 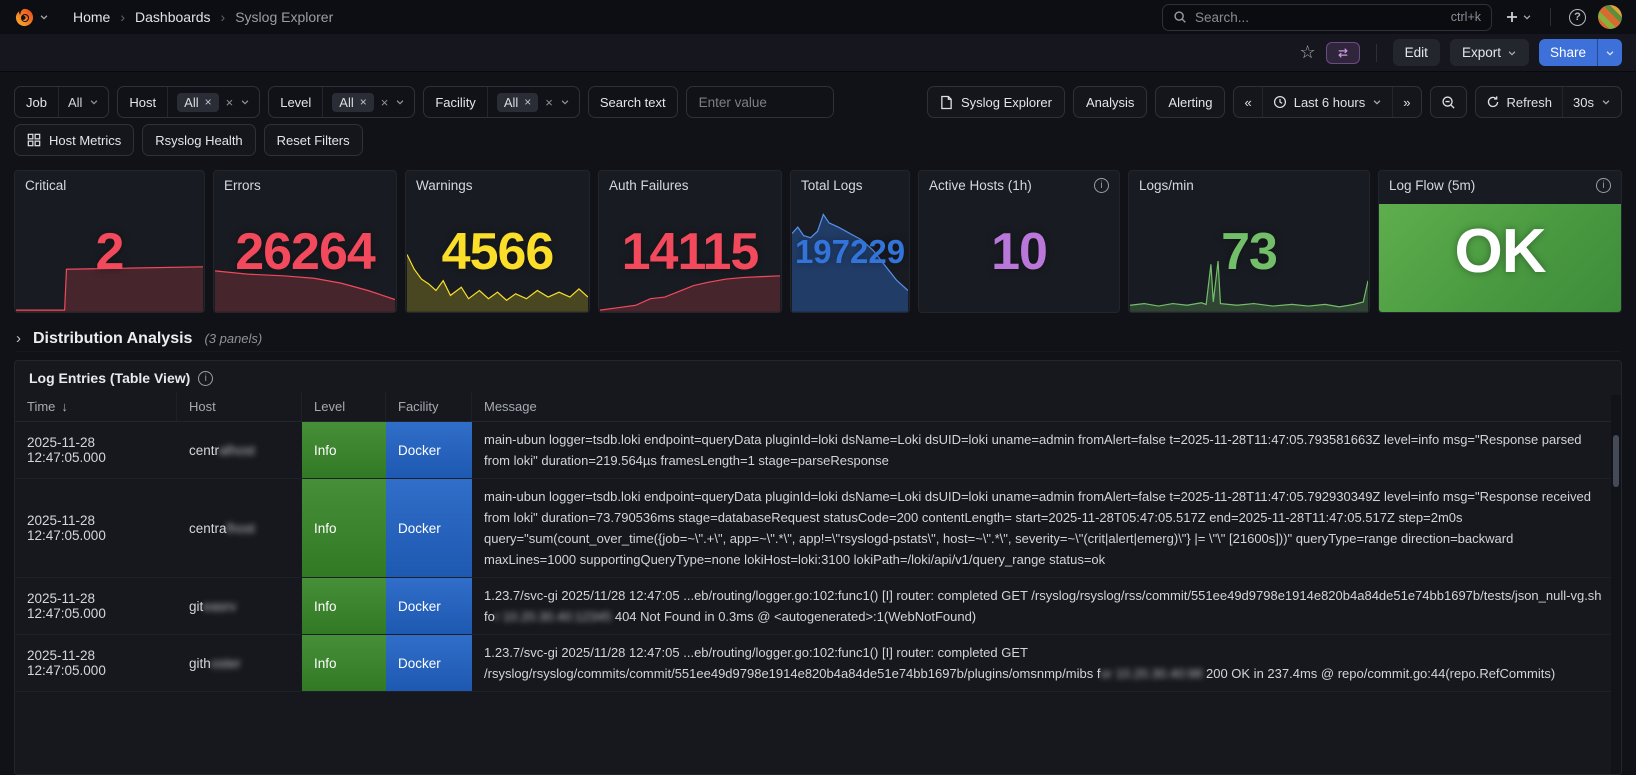 What do you see at coordinates (62, 102) in the screenshot?
I see `filter-job: Job All` at bounding box center [62, 102].